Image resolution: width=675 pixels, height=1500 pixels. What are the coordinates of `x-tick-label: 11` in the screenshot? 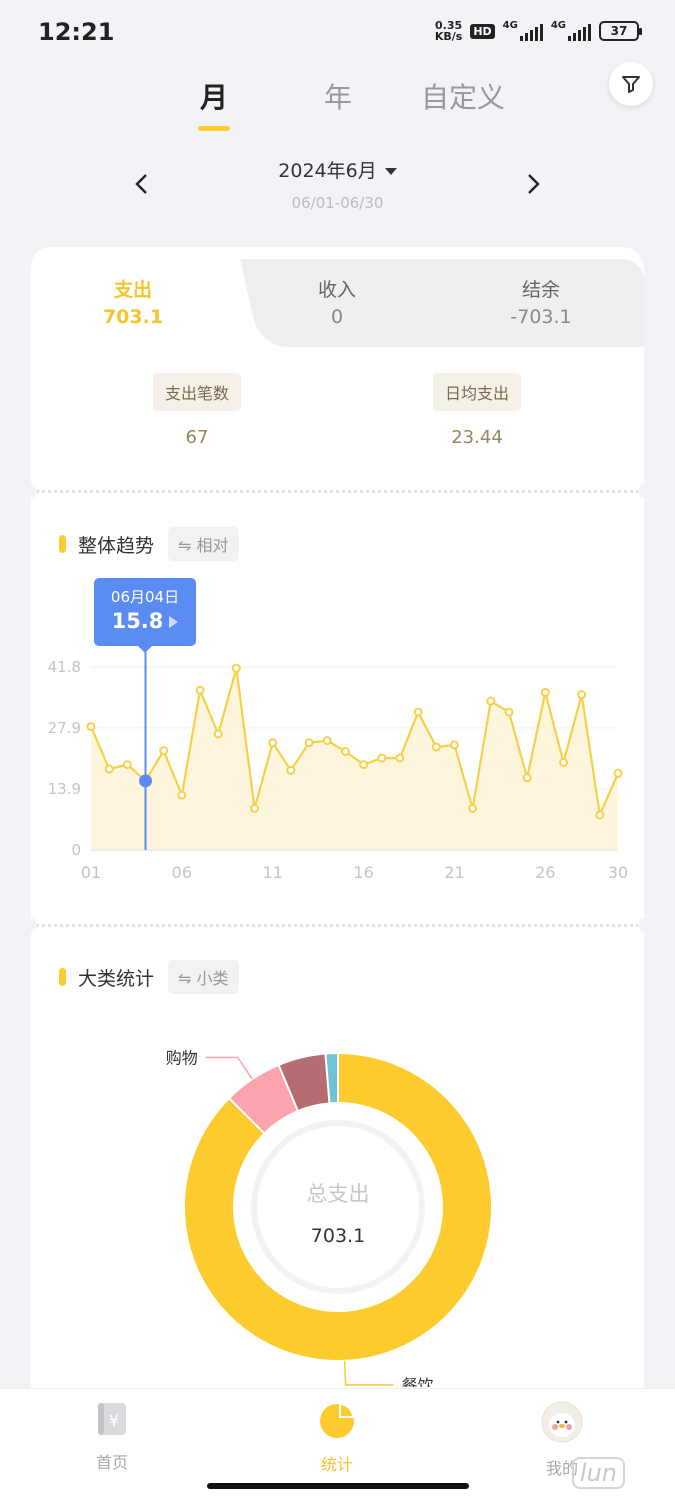 It's located at (273, 872).